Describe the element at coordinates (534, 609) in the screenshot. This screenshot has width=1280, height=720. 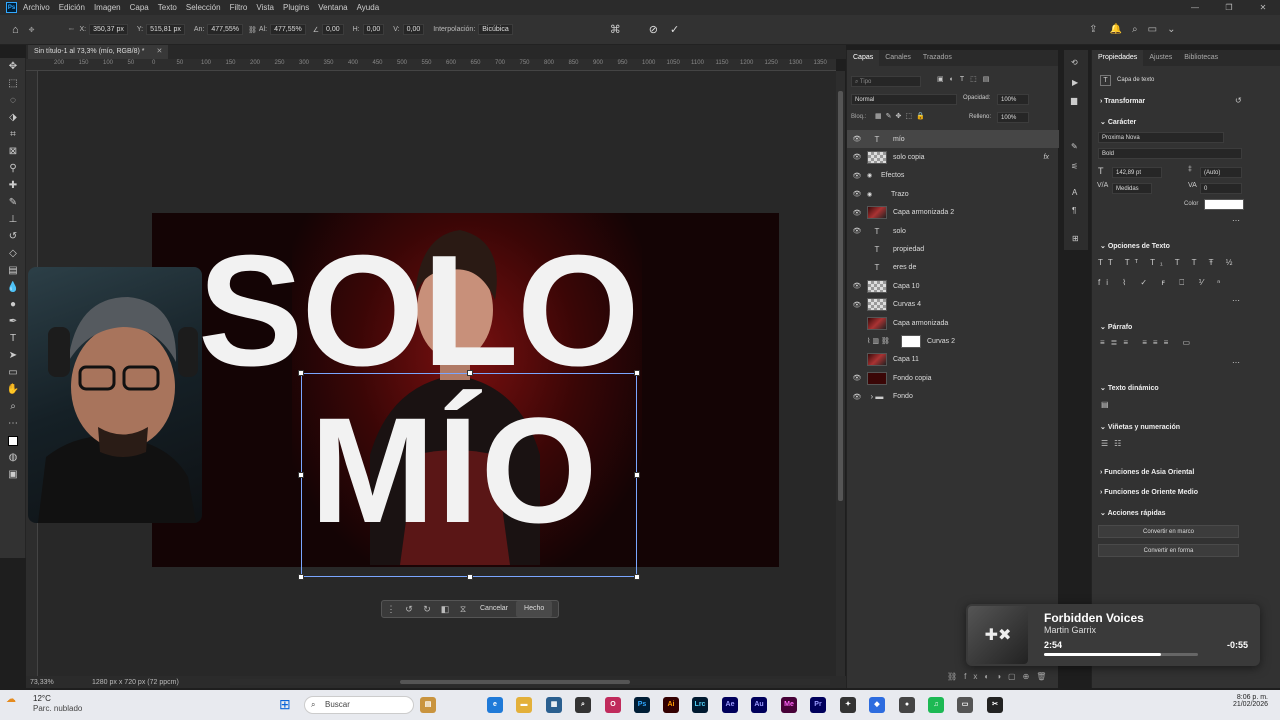
I see `done-button: Hecho` at that location.